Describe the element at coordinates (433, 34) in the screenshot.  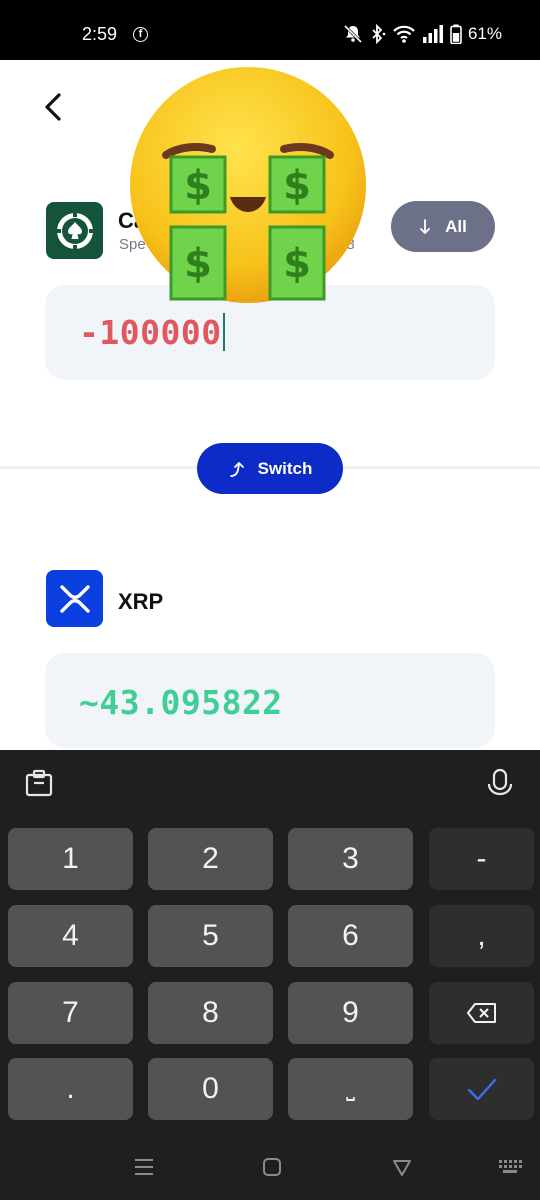
I see `signal-icon` at that location.